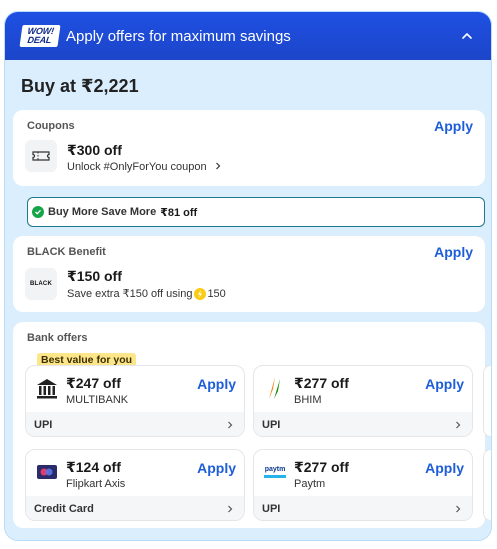 The width and height of the screenshot is (497, 549). I want to click on supercoin-icon, so click(200, 293).